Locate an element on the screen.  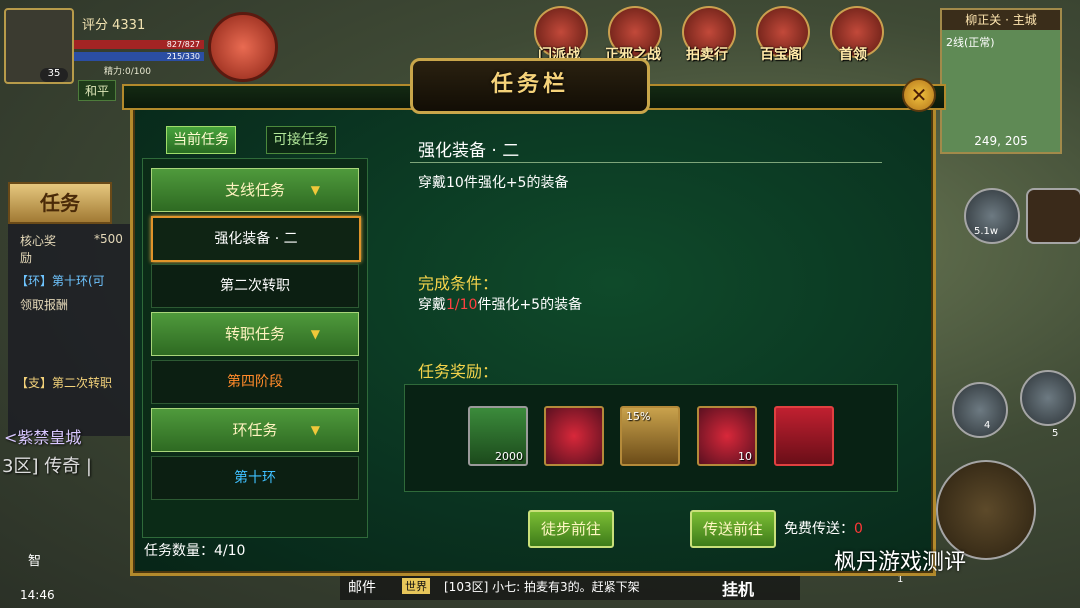
map-name: 柳正关 · 主城 is located at coordinates (1001, 20).